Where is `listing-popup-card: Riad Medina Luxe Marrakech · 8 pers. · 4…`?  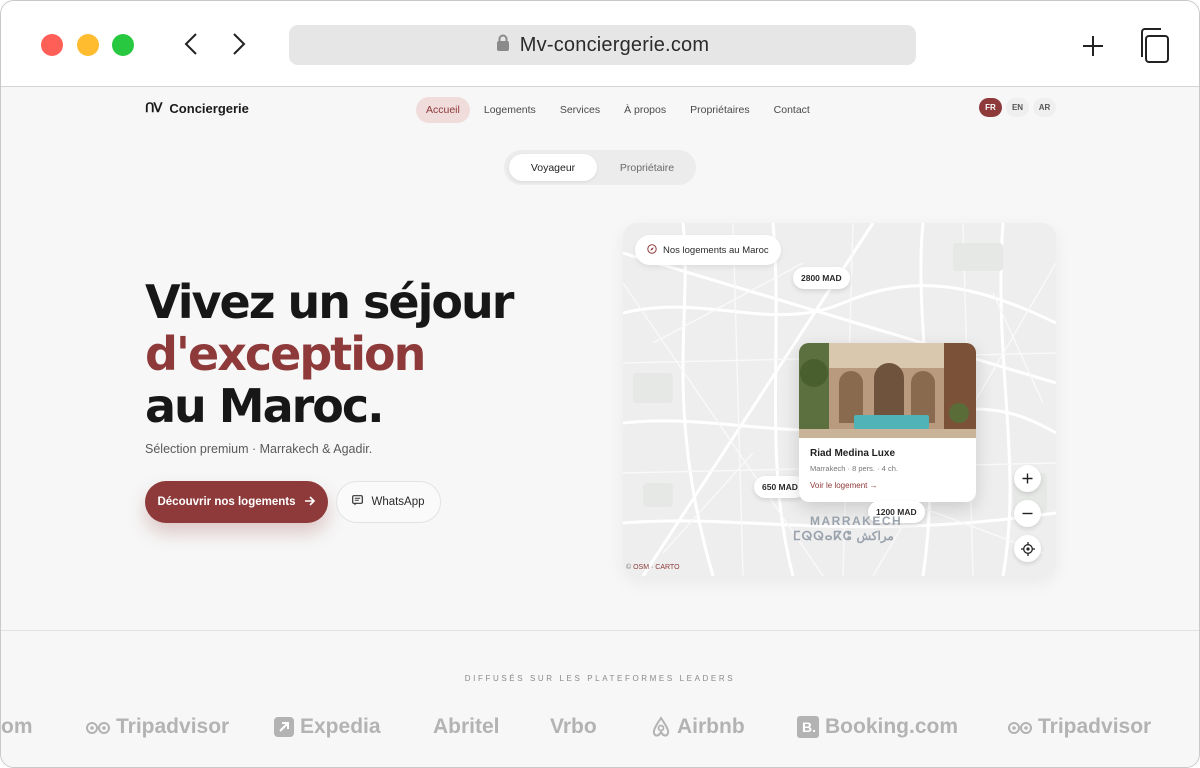 listing-popup-card: Riad Medina Luxe Marrakech · 8 pers. · 4… is located at coordinates (887, 422).